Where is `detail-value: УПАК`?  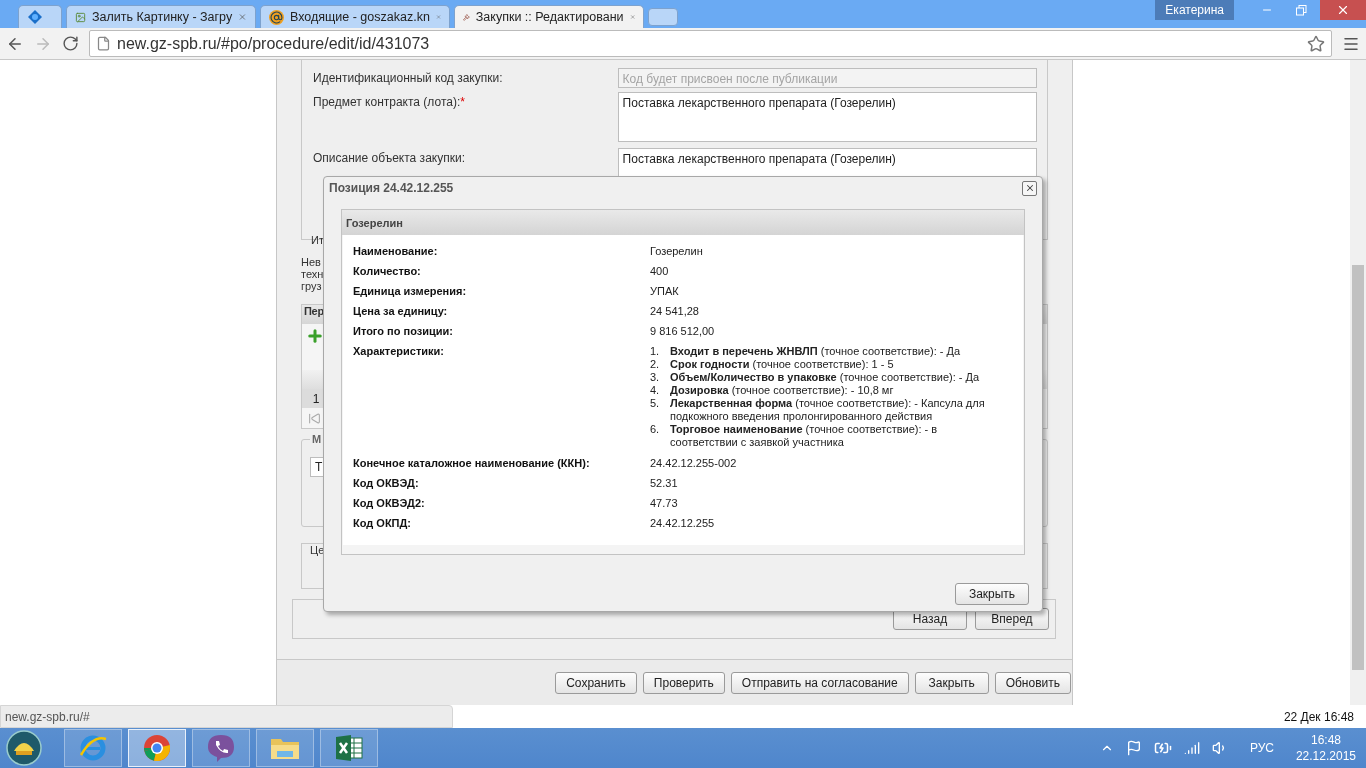 detail-value: УПАК is located at coordinates (665, 291).